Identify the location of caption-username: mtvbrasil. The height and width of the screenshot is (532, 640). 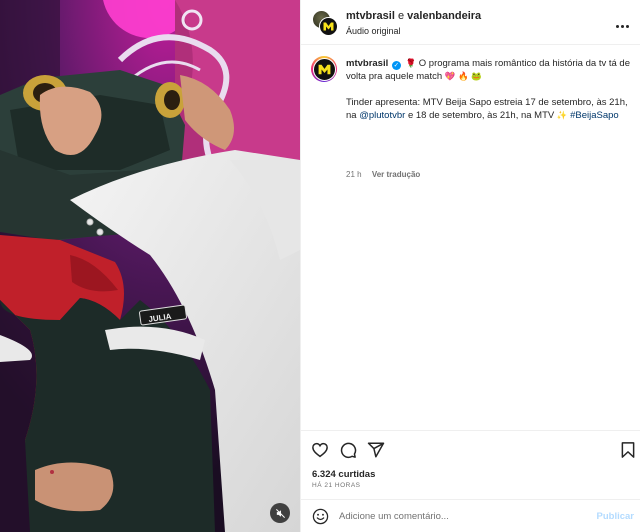
(367, 63).